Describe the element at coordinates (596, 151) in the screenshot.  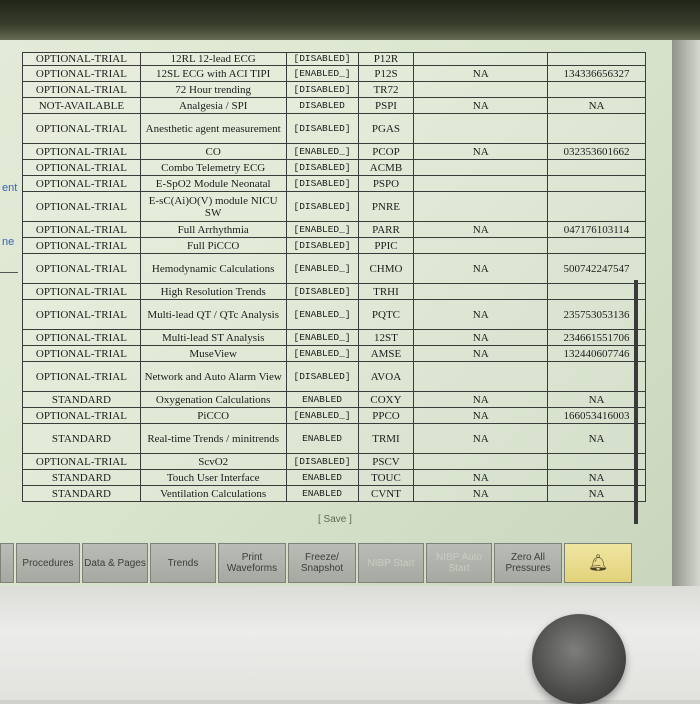
I see `serial-cell: 032353601662` at that location.